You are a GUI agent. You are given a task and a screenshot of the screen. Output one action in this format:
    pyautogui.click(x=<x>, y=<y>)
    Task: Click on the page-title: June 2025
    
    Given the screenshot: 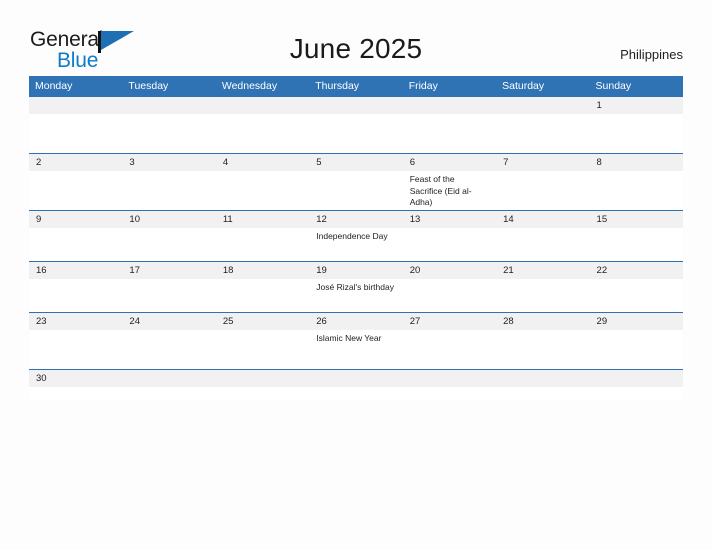 What is the action you would take?
    pyautogui.click(x=356, y=48)
    